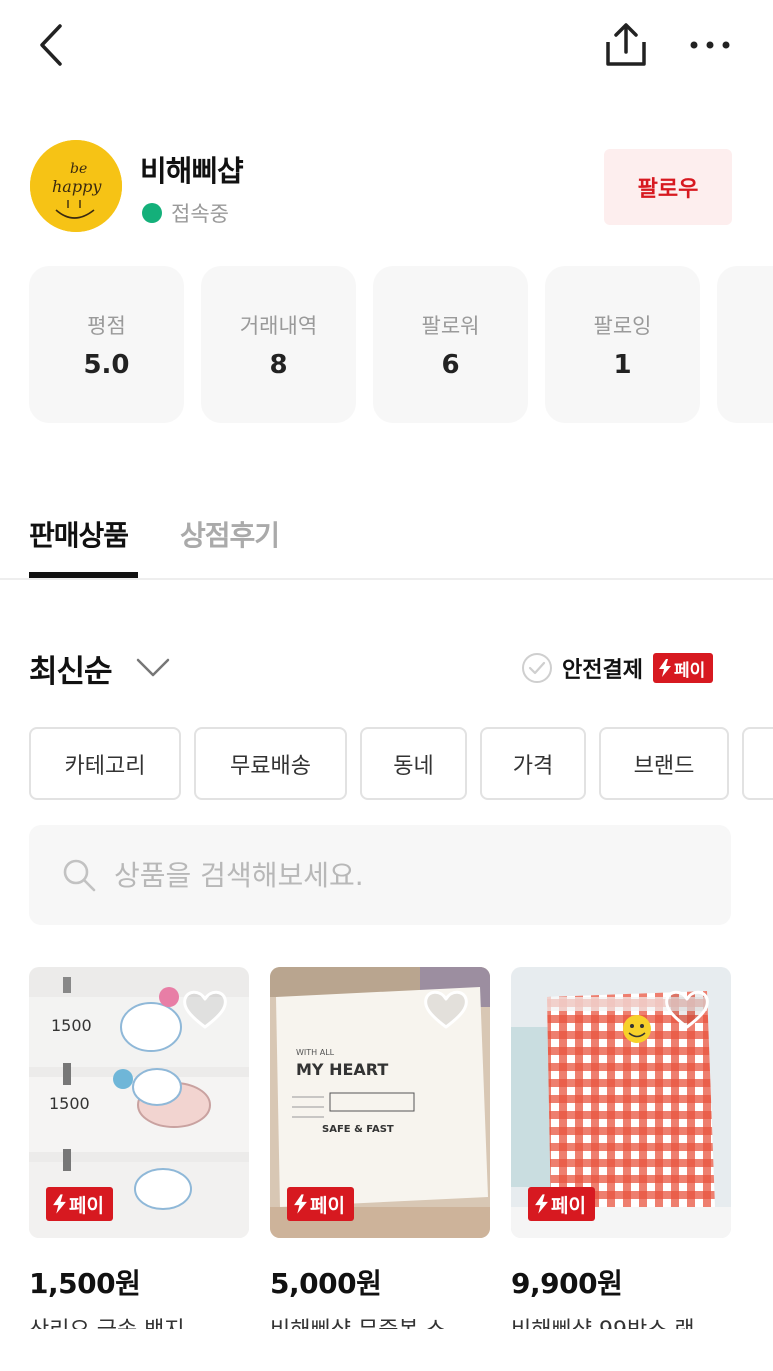  I want to click on search-icon, so click(79, 875).